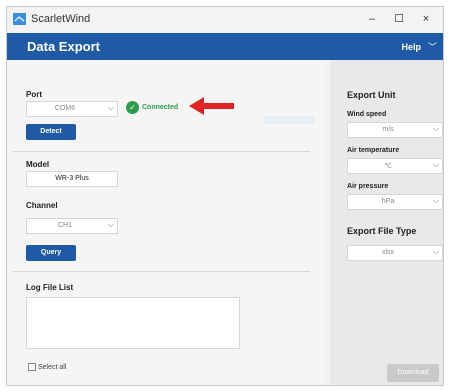 The image size is (451, 392). I want to click on page-title: Data Export, so click(63, 46).